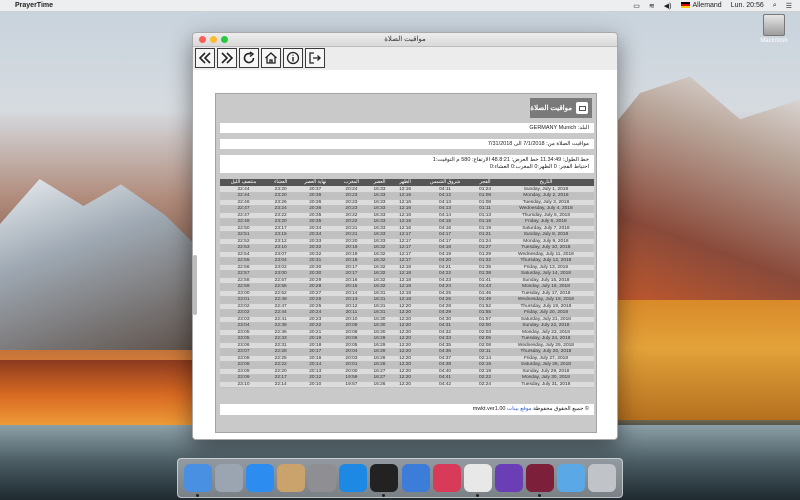 This screenshot has width=800, height=500. What do you see at coordinates (445, 384) in the screenshot?
I see `table-cell: 04:42` at bounding box center [445, 384].